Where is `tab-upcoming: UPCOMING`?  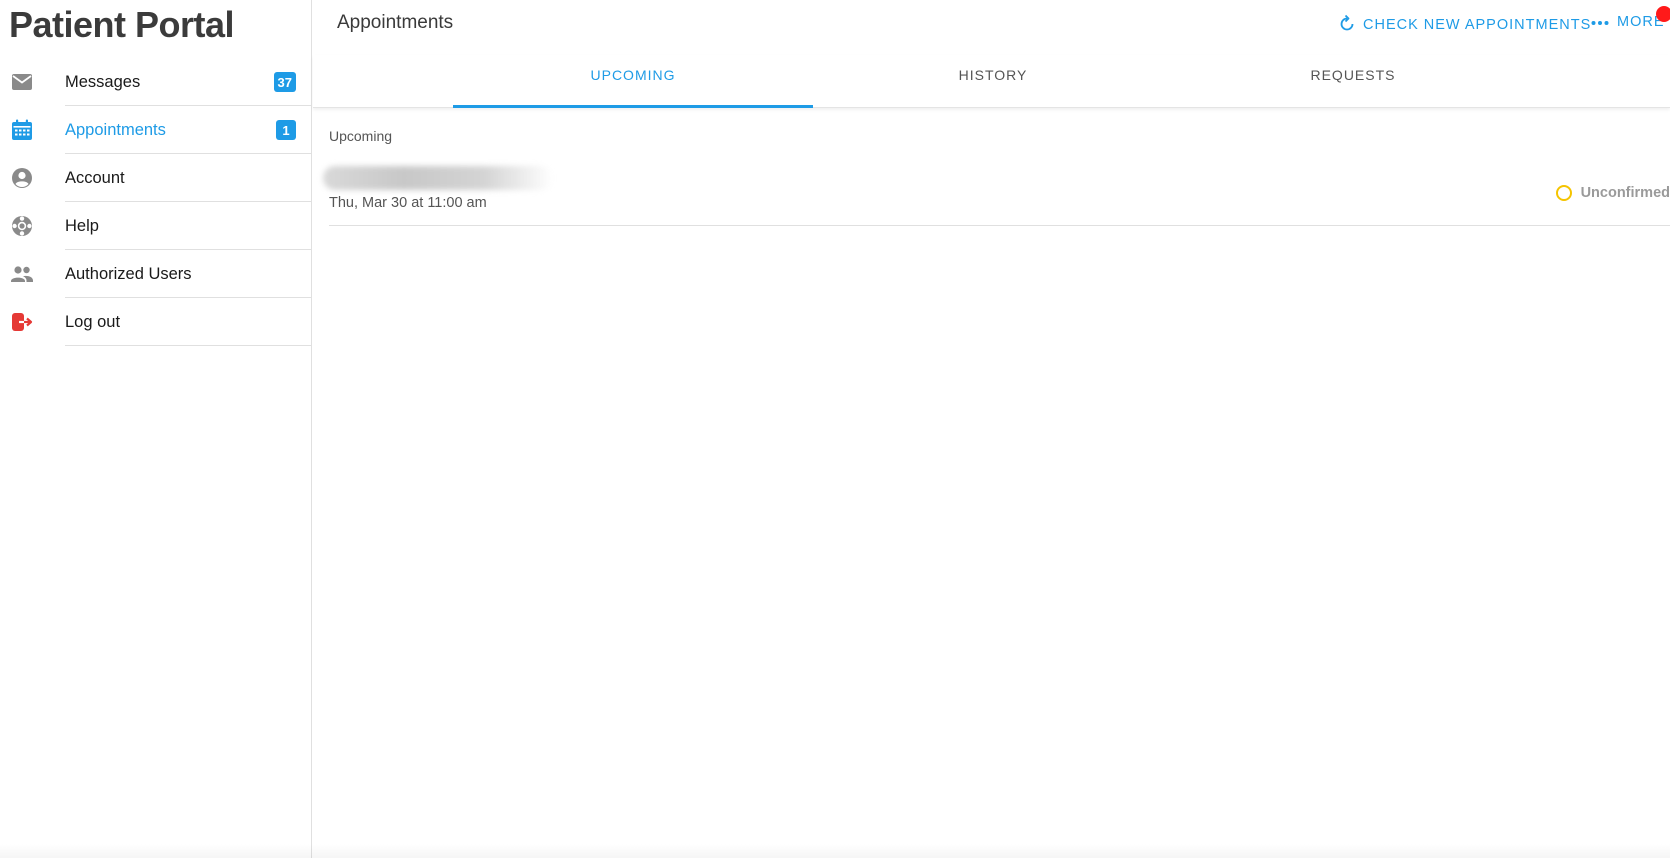
tab-upcoming: UPCOMING is located at coordinates (633, 81).